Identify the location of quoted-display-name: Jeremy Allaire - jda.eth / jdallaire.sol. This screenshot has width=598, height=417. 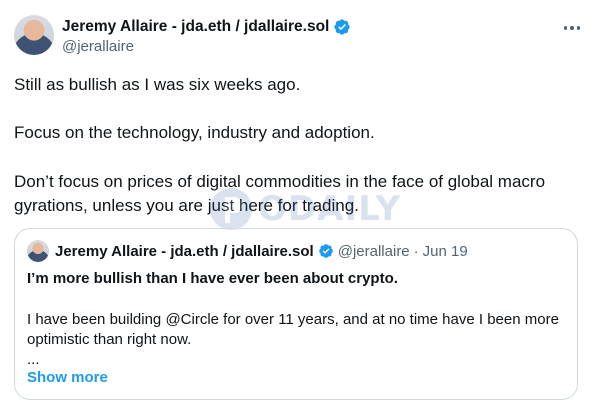
(184, 251).